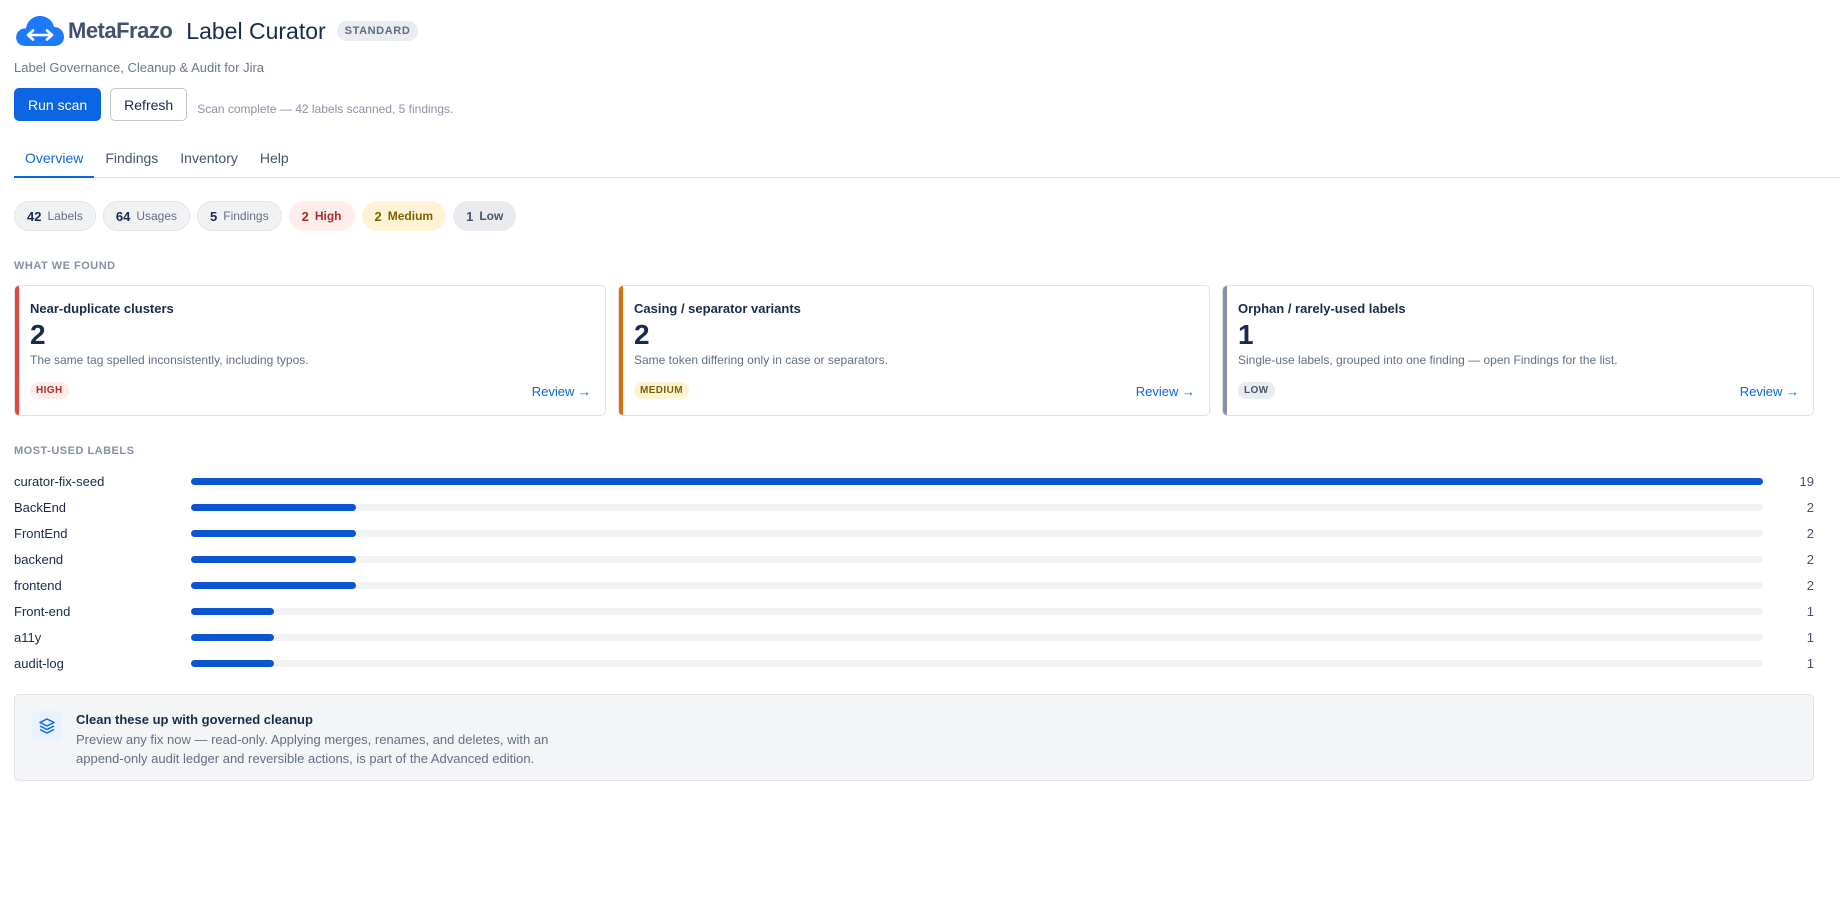 The width and height of the screenshot is (1840, 900). What do you see at coordinates (54, 160) in the screenshot?
I see `tab-overview: Overview` at bounding box center [54, 160].